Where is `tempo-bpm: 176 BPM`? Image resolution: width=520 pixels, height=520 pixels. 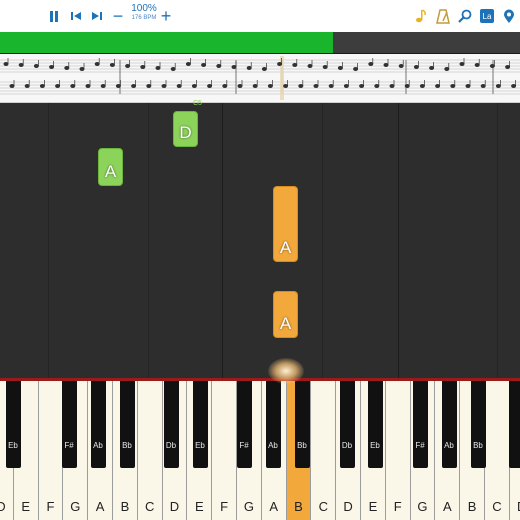 tempo-bpm: 176 BPM is located at coordinates (144, 18).